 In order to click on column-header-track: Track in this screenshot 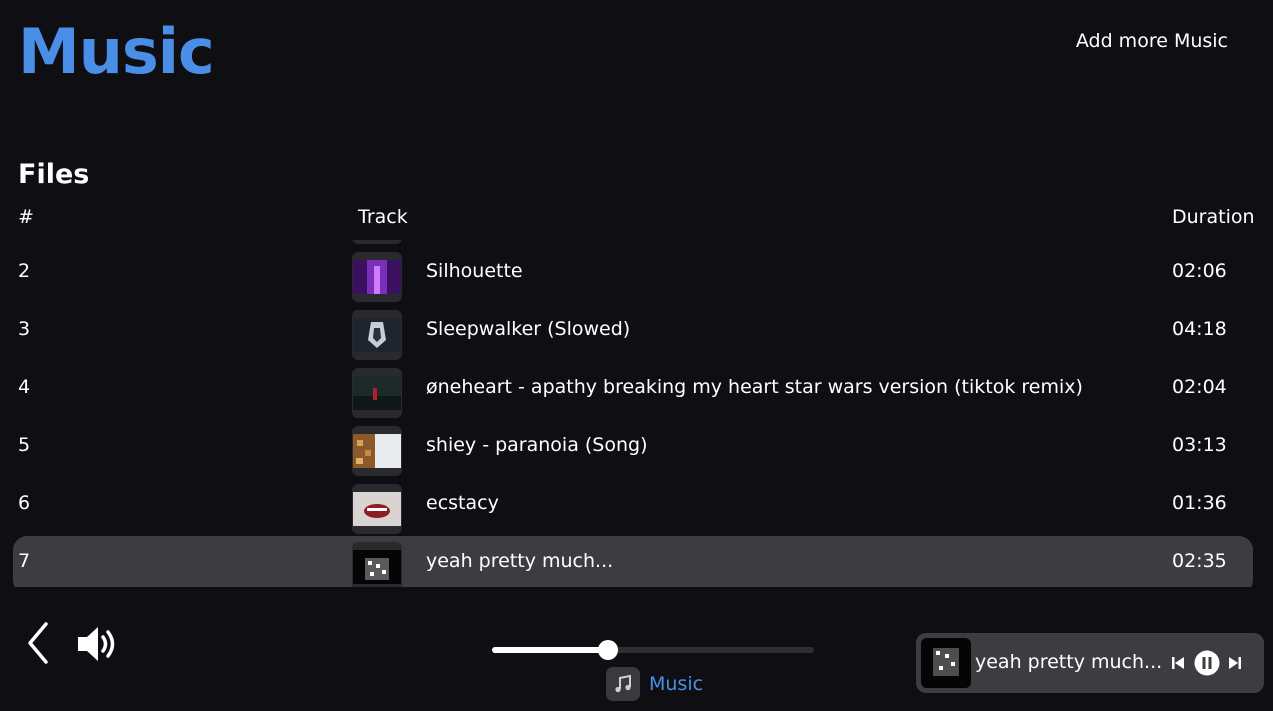, I will do `click(383, 217)`.